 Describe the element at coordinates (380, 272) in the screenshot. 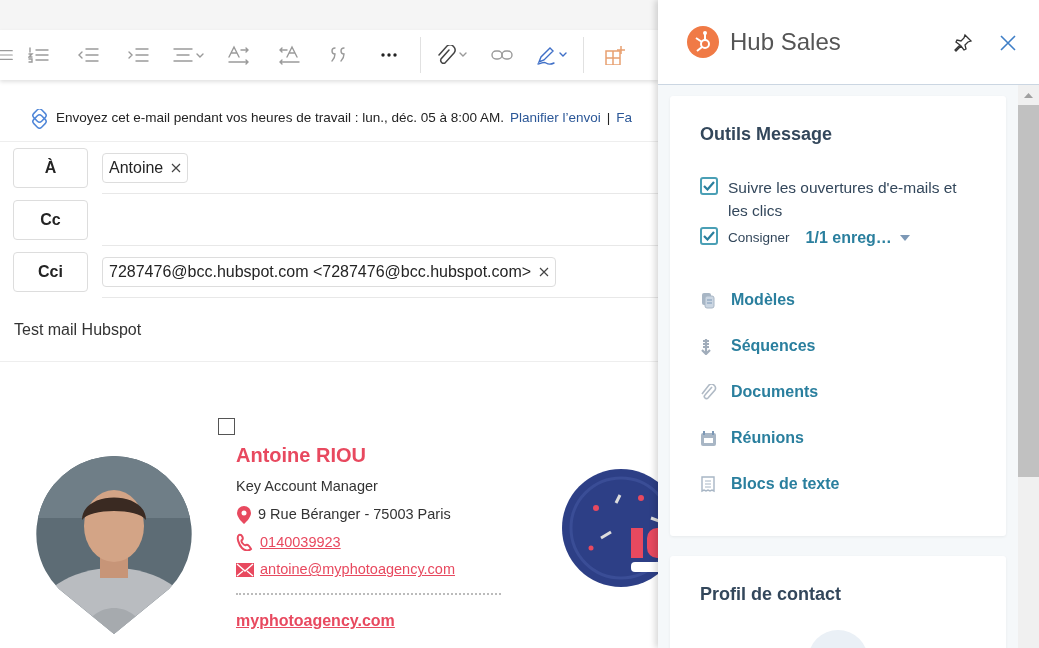

I see `recipient-field: 7287476@bcc.hubspot.com <7287476@bcc.hubspot.com>` at that location.